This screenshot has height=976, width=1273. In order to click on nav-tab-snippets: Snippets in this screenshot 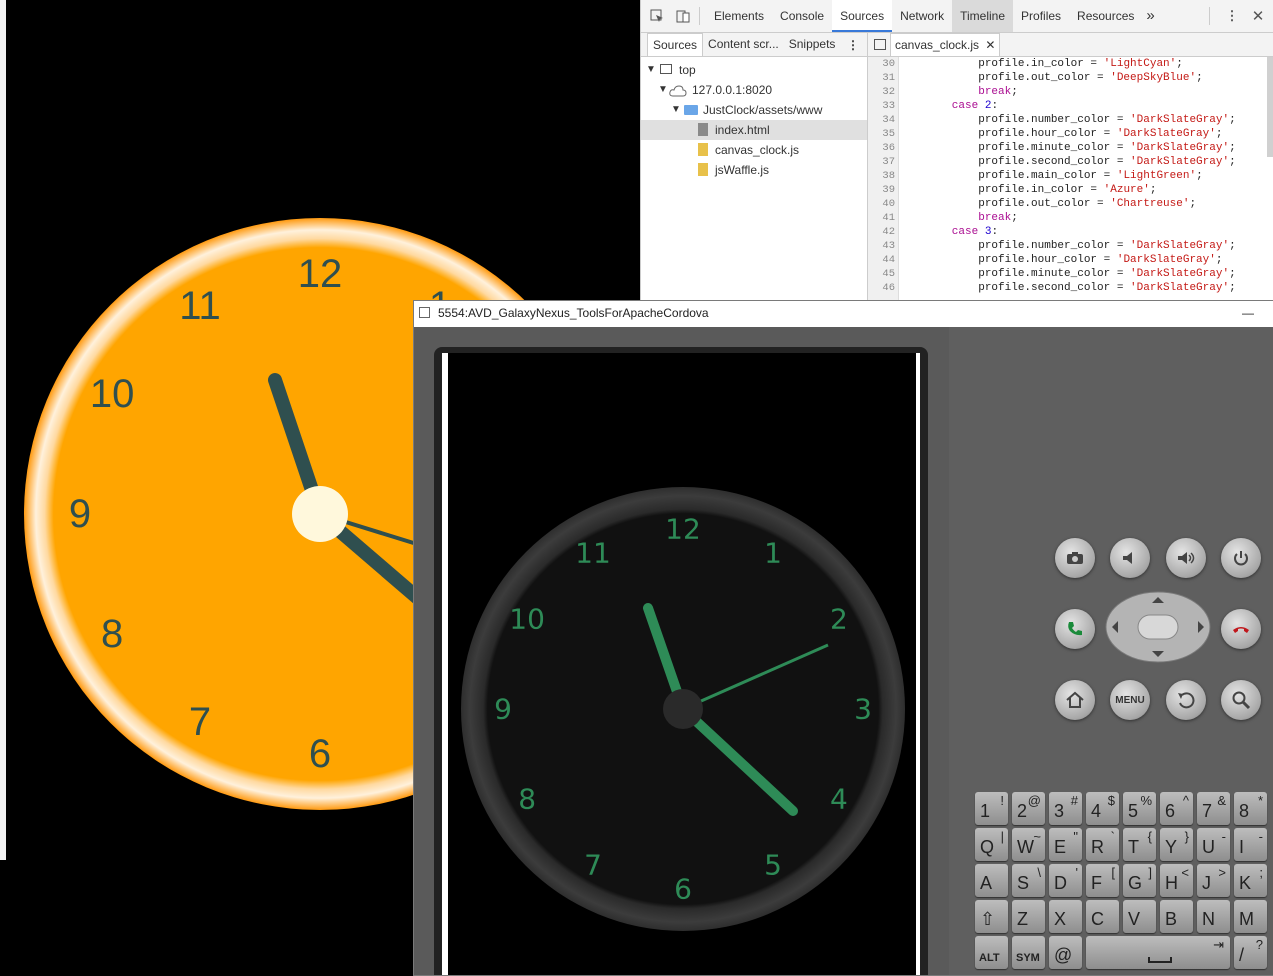, I will do `click(812, 44)`.